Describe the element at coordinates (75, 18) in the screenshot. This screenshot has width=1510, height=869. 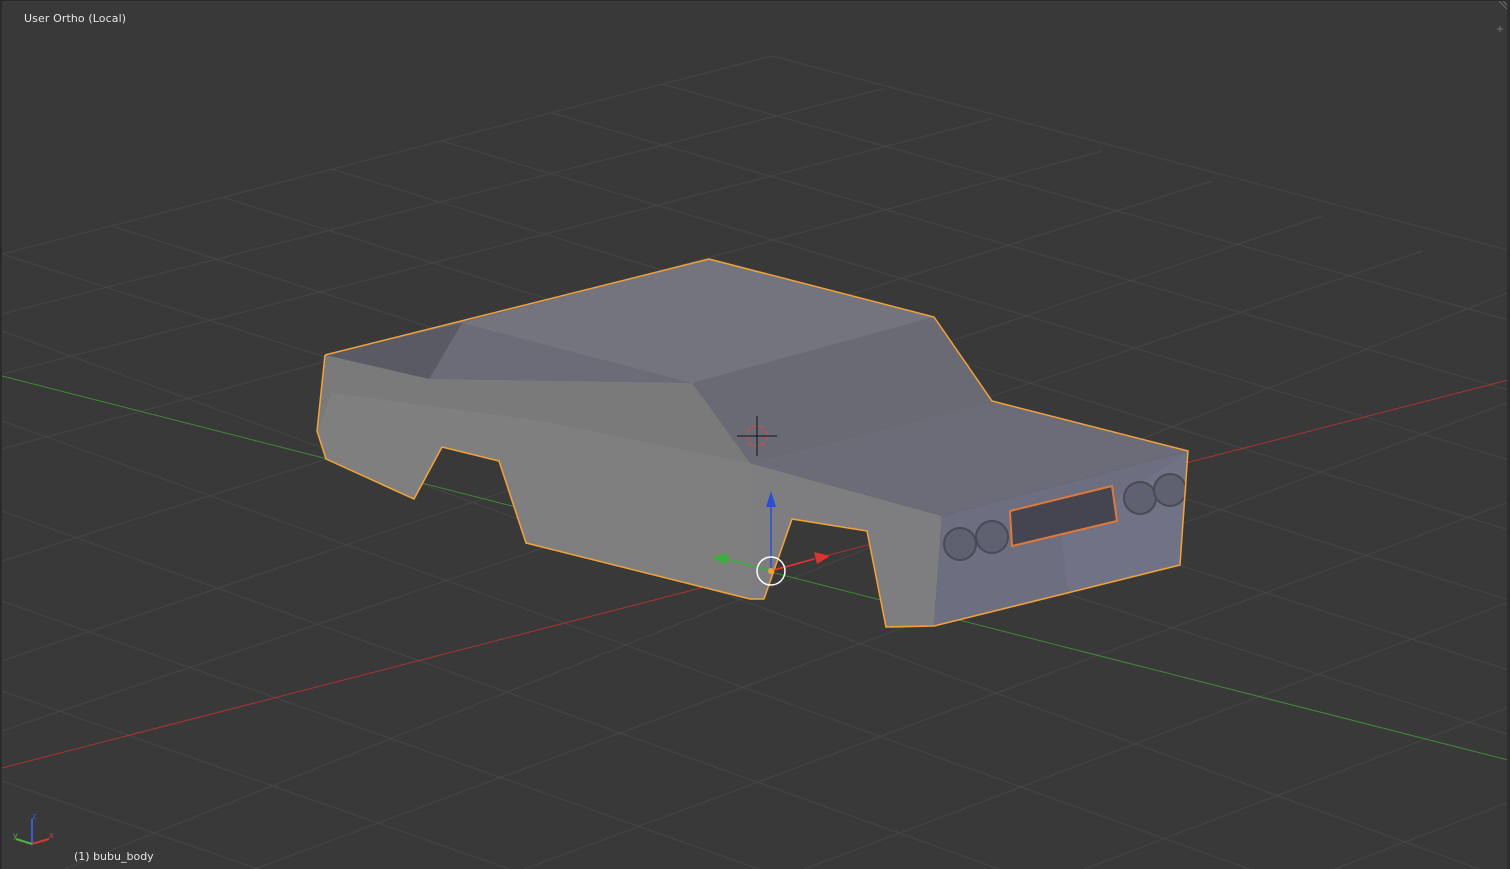
I see `view-name-label: User Ortho (Local)` at that location.